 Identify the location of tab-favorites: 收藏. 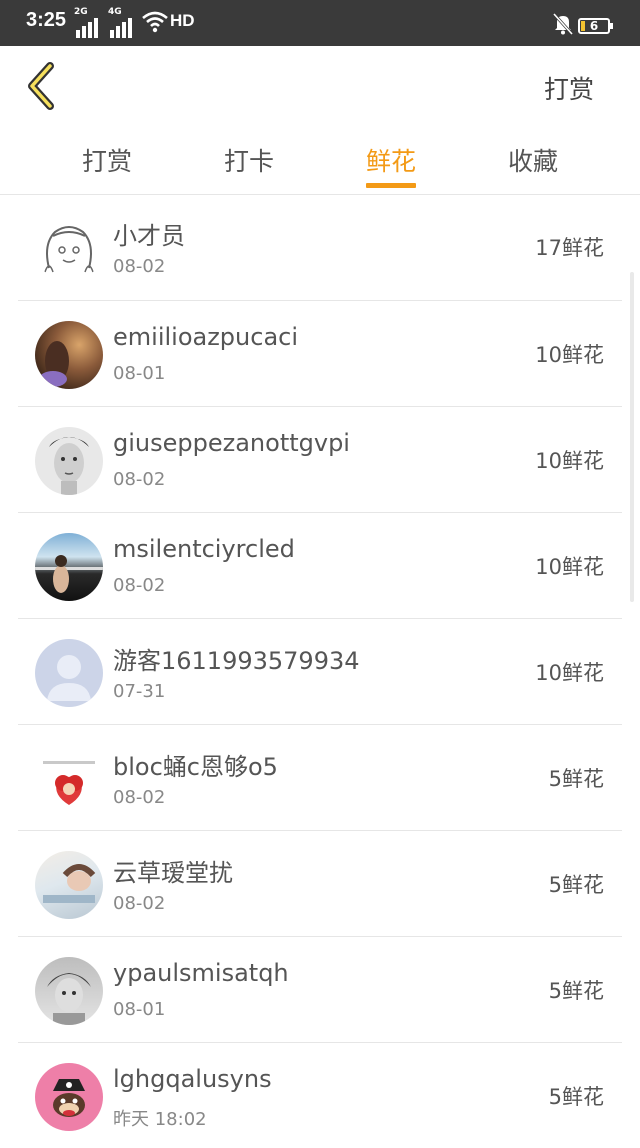
(533, 160).